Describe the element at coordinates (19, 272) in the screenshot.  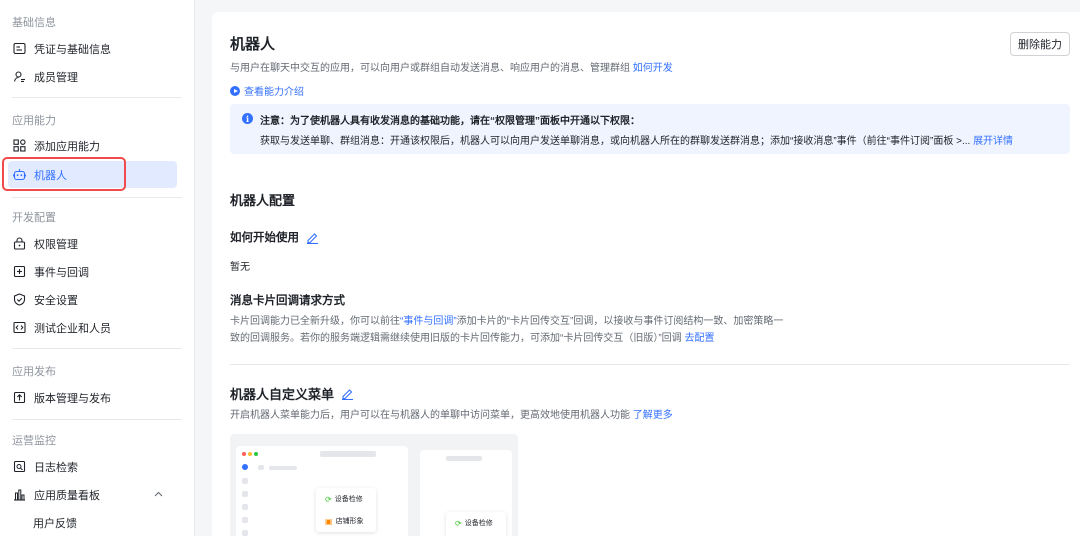
I see `event-icon` at that location.